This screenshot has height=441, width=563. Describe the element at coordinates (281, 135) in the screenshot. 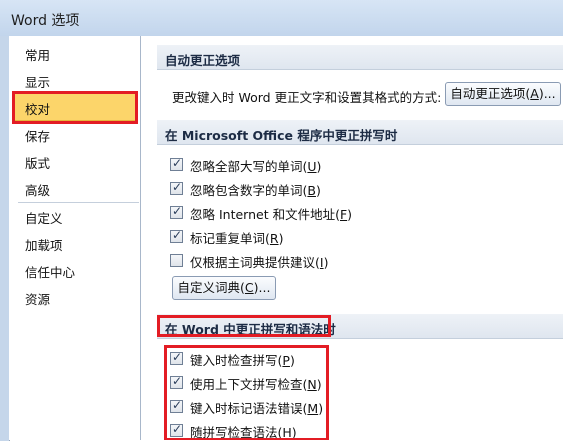

I see `section-title: 在 Microsoft Office 程序中更正拼写时` at that location.